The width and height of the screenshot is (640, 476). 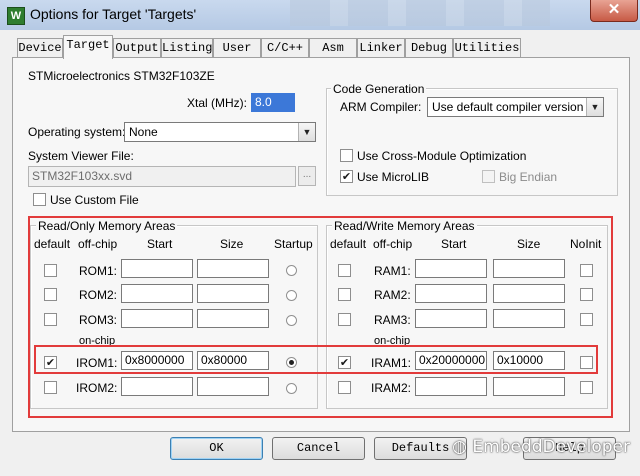 What do you see at coordinates (217, 103) in the screenshot?
I see `xtal-label: Xtal (MHz):` at bounding box center [217, 103].